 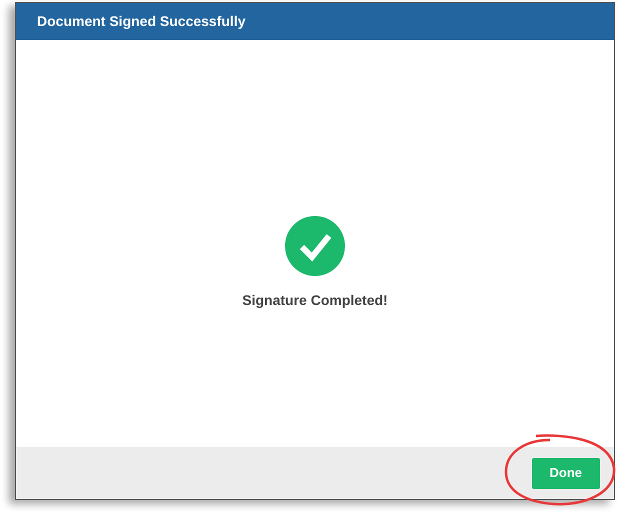 I want to click on status-message: Signature Completed!, so click(x=315, y=300).